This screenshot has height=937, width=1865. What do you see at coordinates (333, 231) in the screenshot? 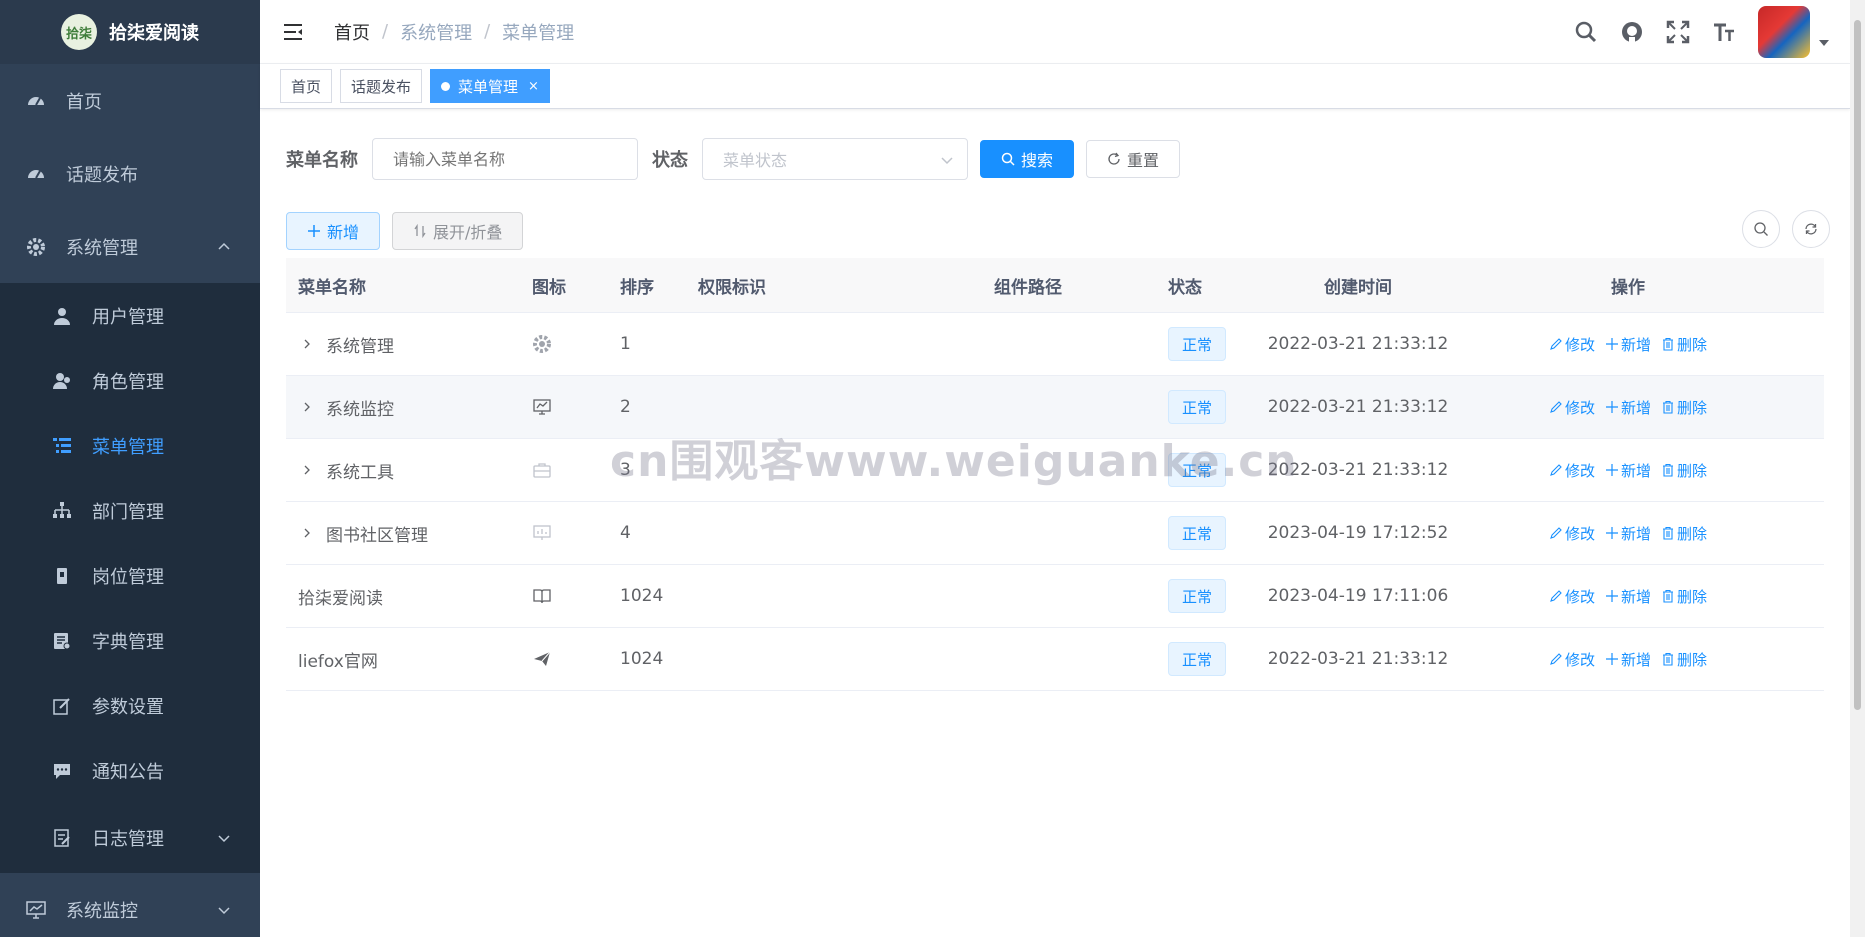
I see `add-menu-button: 新增` at bounding box center [333, 231].